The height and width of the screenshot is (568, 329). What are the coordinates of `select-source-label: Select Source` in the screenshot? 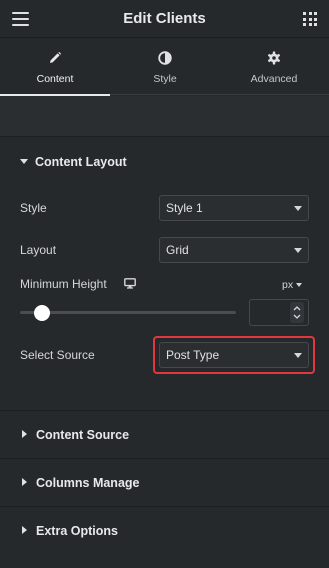 It's located at (57, 355).